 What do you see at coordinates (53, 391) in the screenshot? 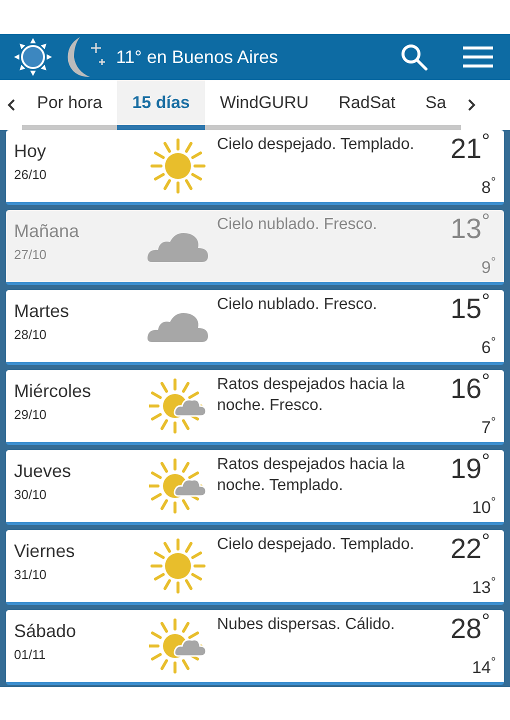
I see `day-name: Miércoles` at bounding box center [53, 391].